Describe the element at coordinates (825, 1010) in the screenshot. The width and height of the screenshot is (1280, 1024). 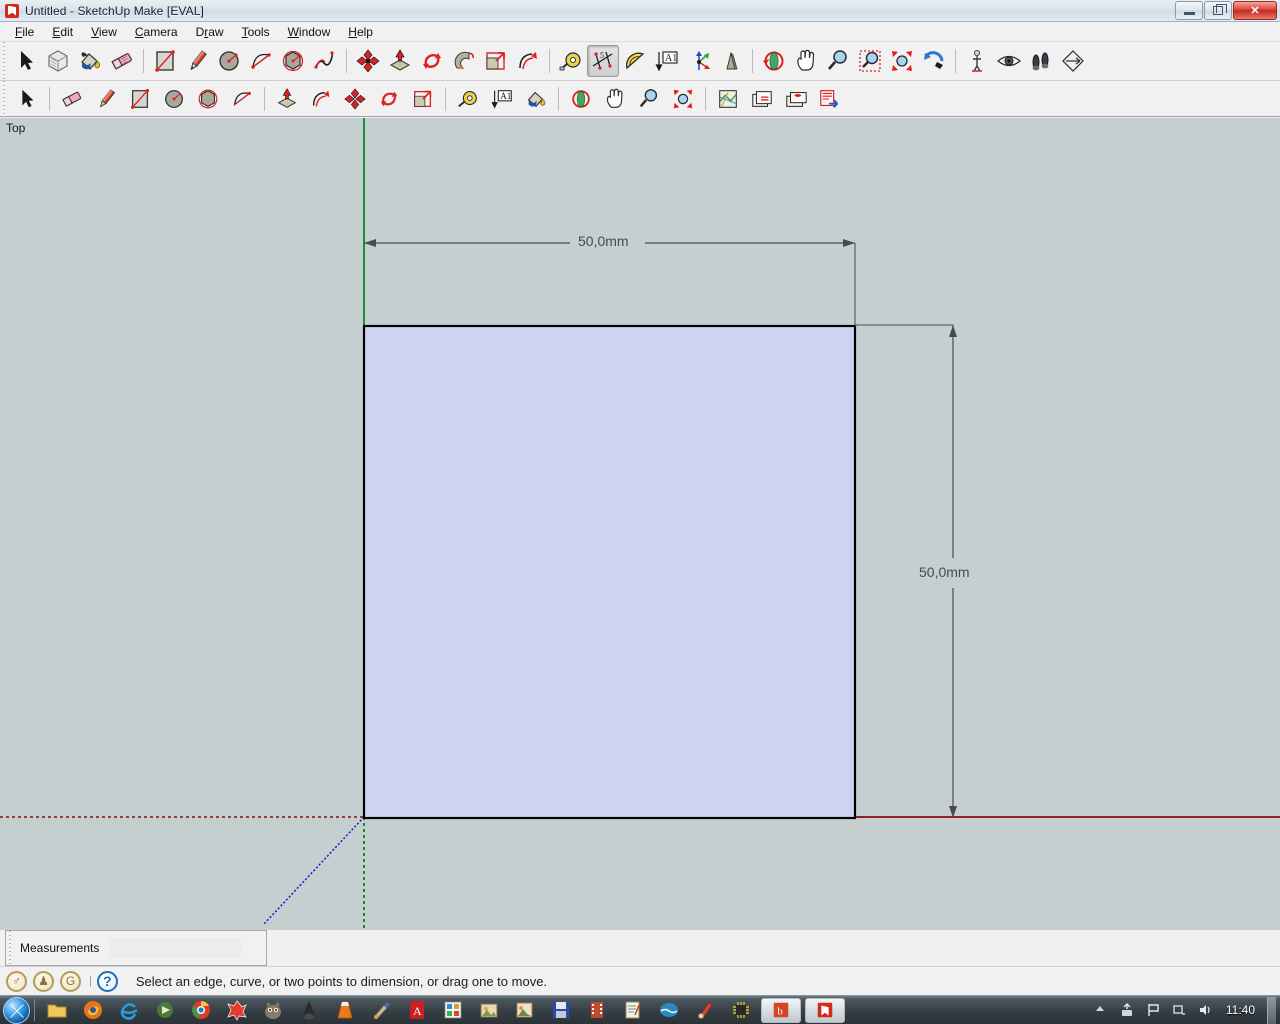
I see `taskbar-window-sketchup` at that location.